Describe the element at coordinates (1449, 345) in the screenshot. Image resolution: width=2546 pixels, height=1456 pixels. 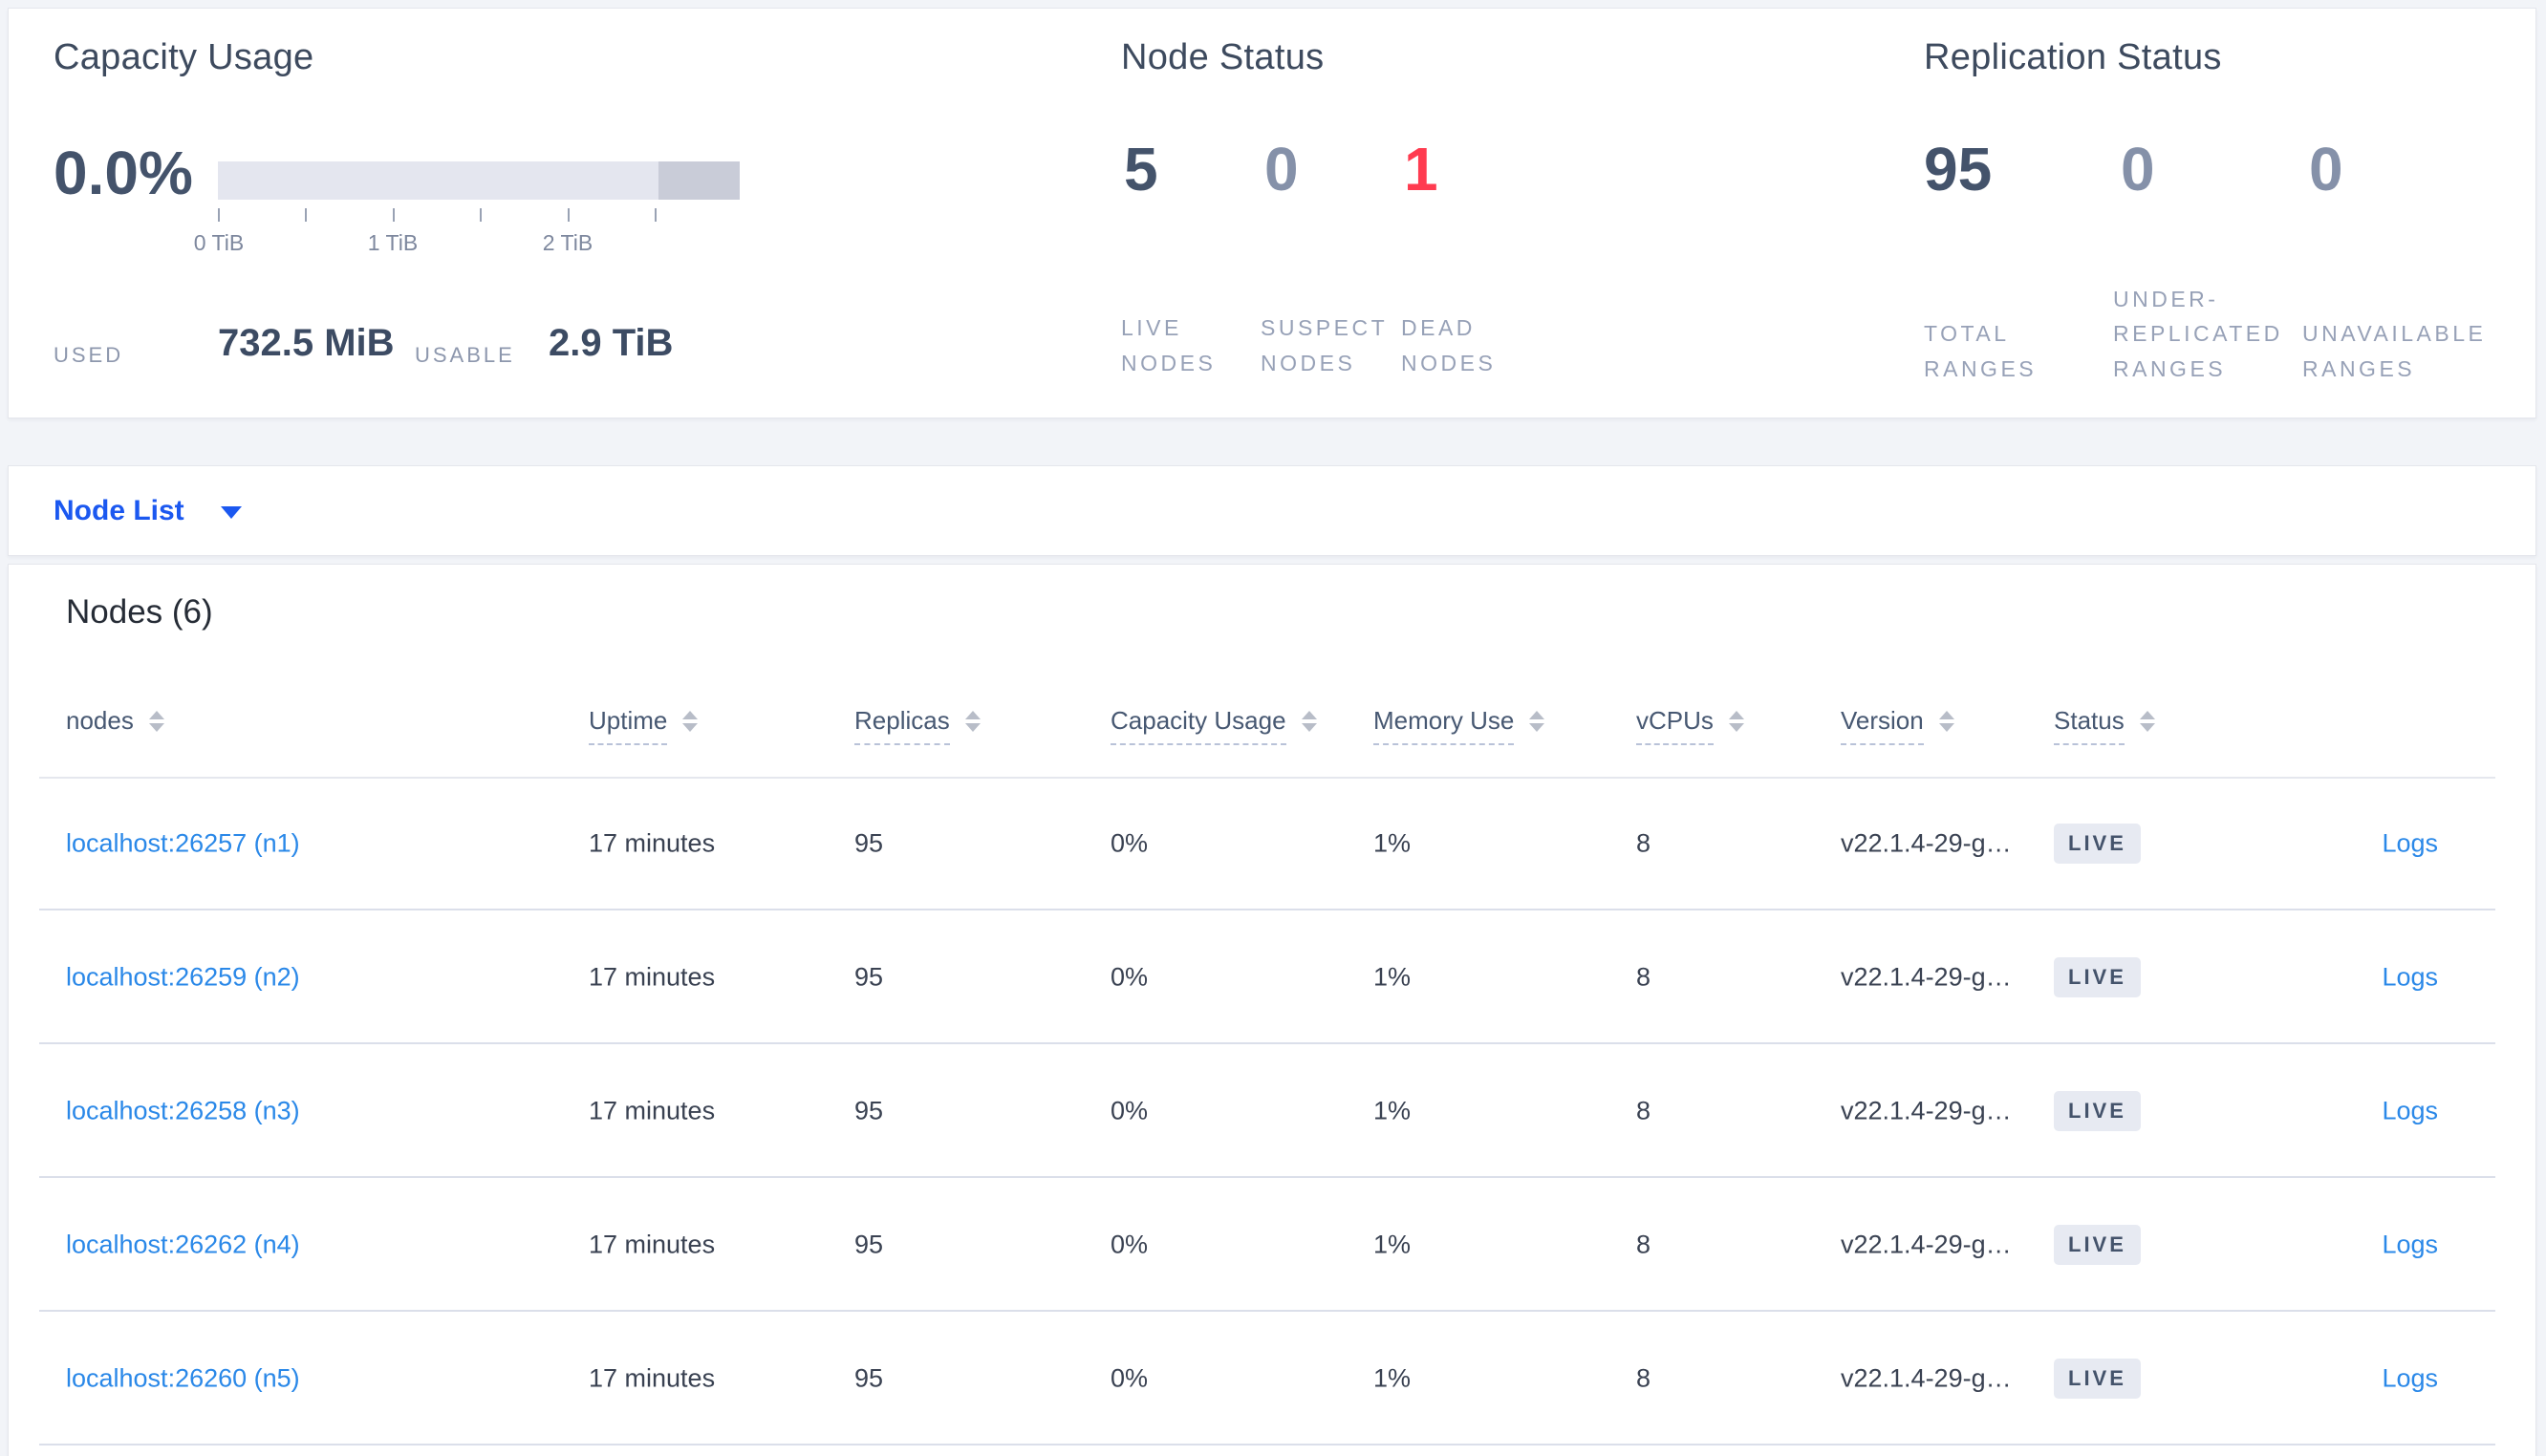
I see `dead-nodes-label: DEAD NODES` at that location.